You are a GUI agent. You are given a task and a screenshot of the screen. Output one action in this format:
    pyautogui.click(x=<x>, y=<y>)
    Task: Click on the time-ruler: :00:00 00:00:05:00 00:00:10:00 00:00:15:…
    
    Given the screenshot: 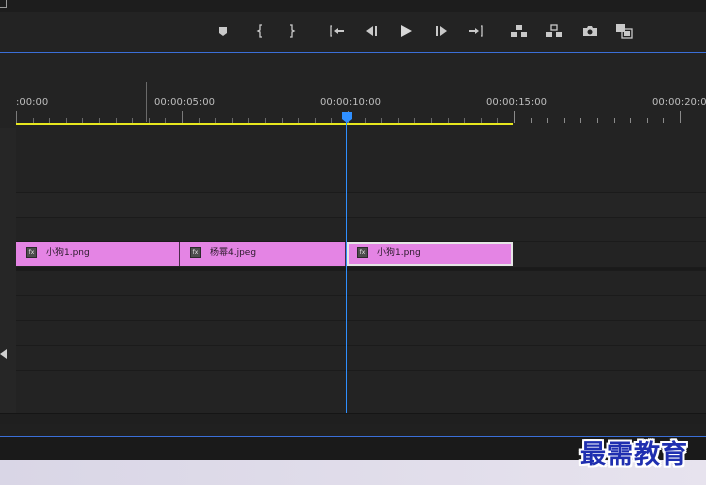 What is the action you would take?
    pyautogui.click(x=361, y=105)
    